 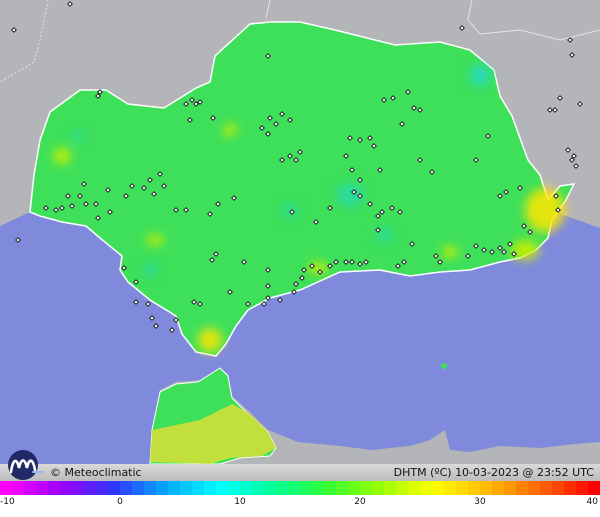 What do you see at coordinates (493, 472) in the screenshot?
I see `map-caption: DHTM (ºC) 10-03-2023 @ 23:52 UTC` at bounding box center [493, 472].